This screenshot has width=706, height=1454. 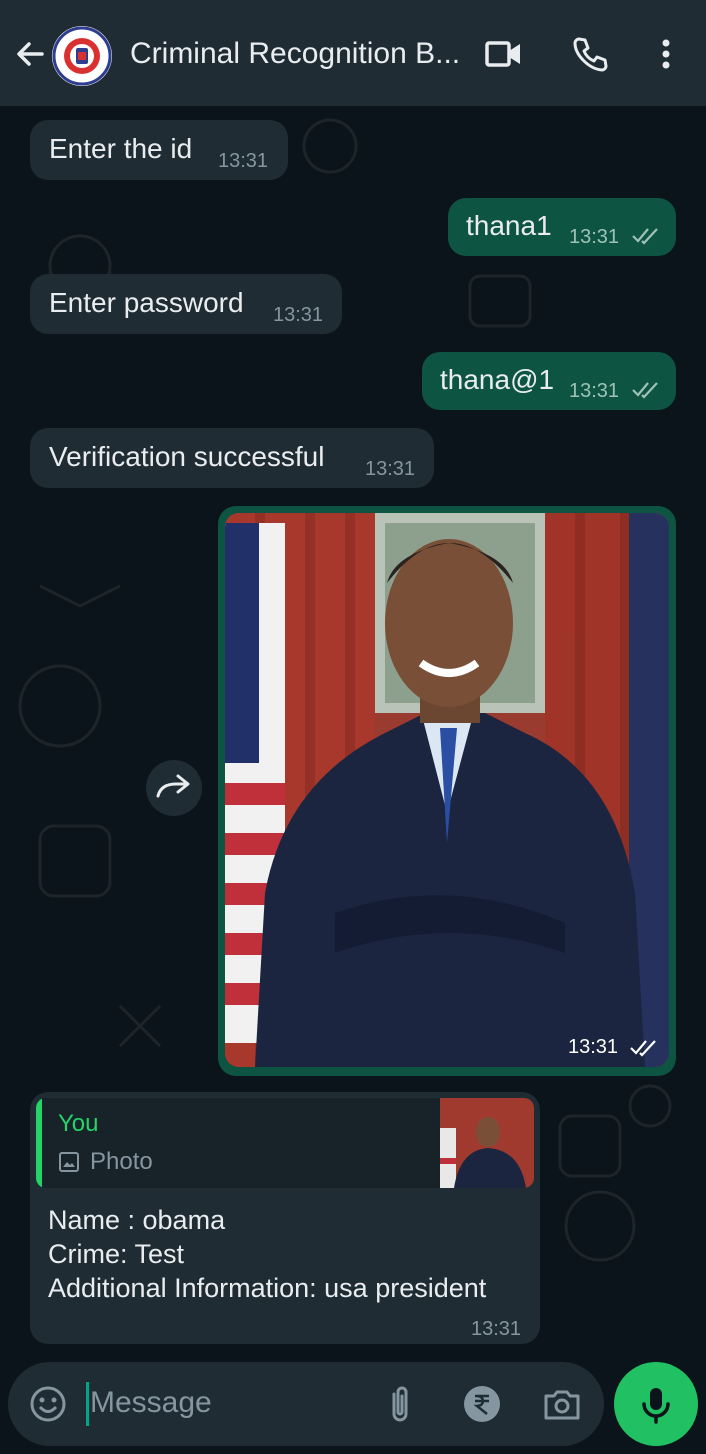 What do you see at coordinates (151, 1403) in the screenshot?
I see `message-input: Message` at bounding box center [151, 1403].